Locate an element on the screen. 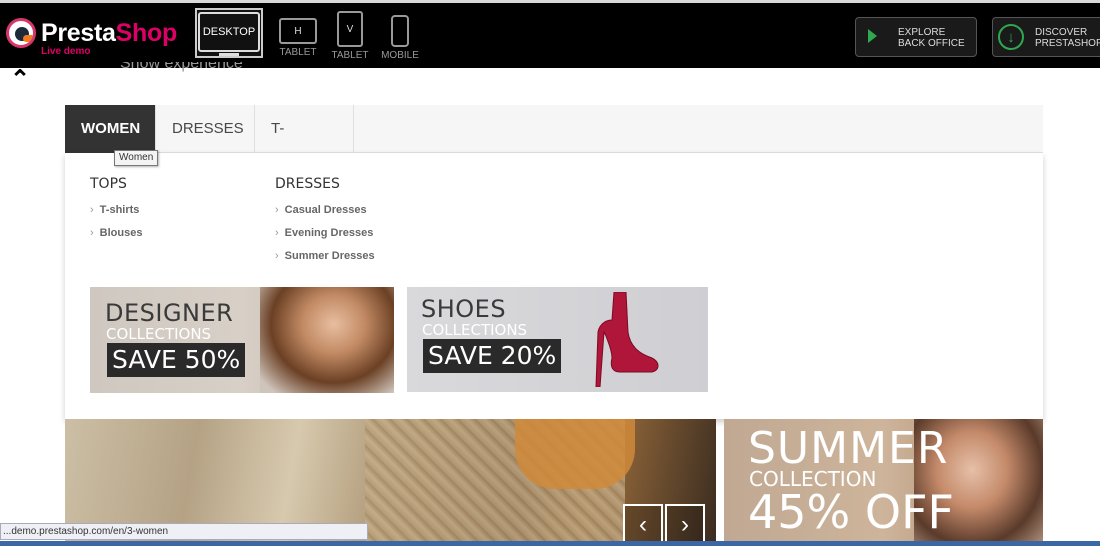 The image size is (1100, 546). tablet-vertical-icon: V is located at coordinates (350, 29).